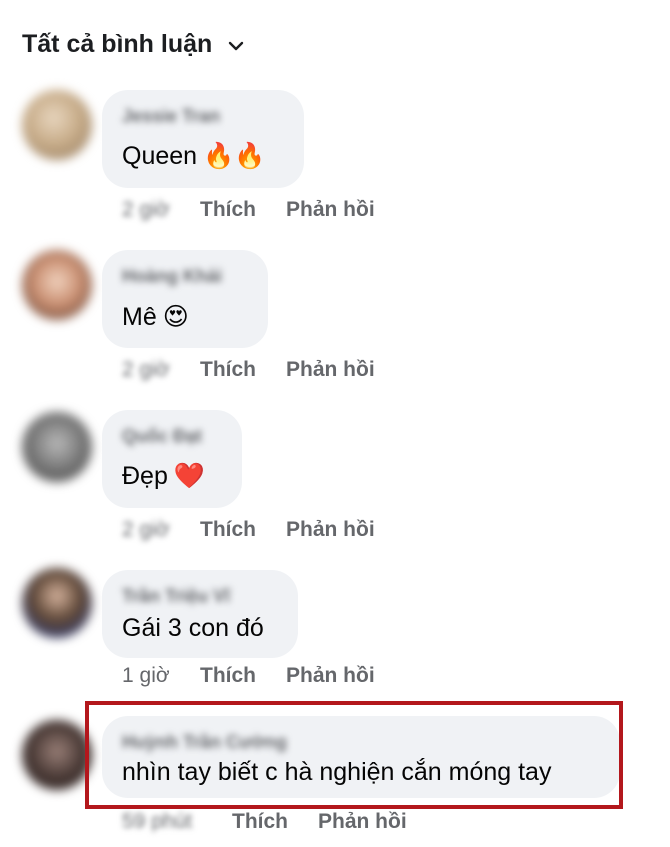 The width and height of the screenshot is (670, 847). I want to click on comment-actions: 1 giờ Thích Phản hồi, so click(248, 676).